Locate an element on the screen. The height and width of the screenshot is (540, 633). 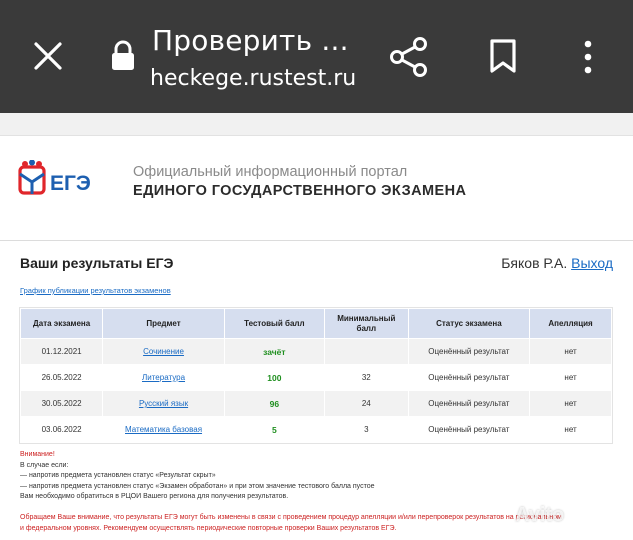
cell-score: зачёт is located at coordinates (274, 351).